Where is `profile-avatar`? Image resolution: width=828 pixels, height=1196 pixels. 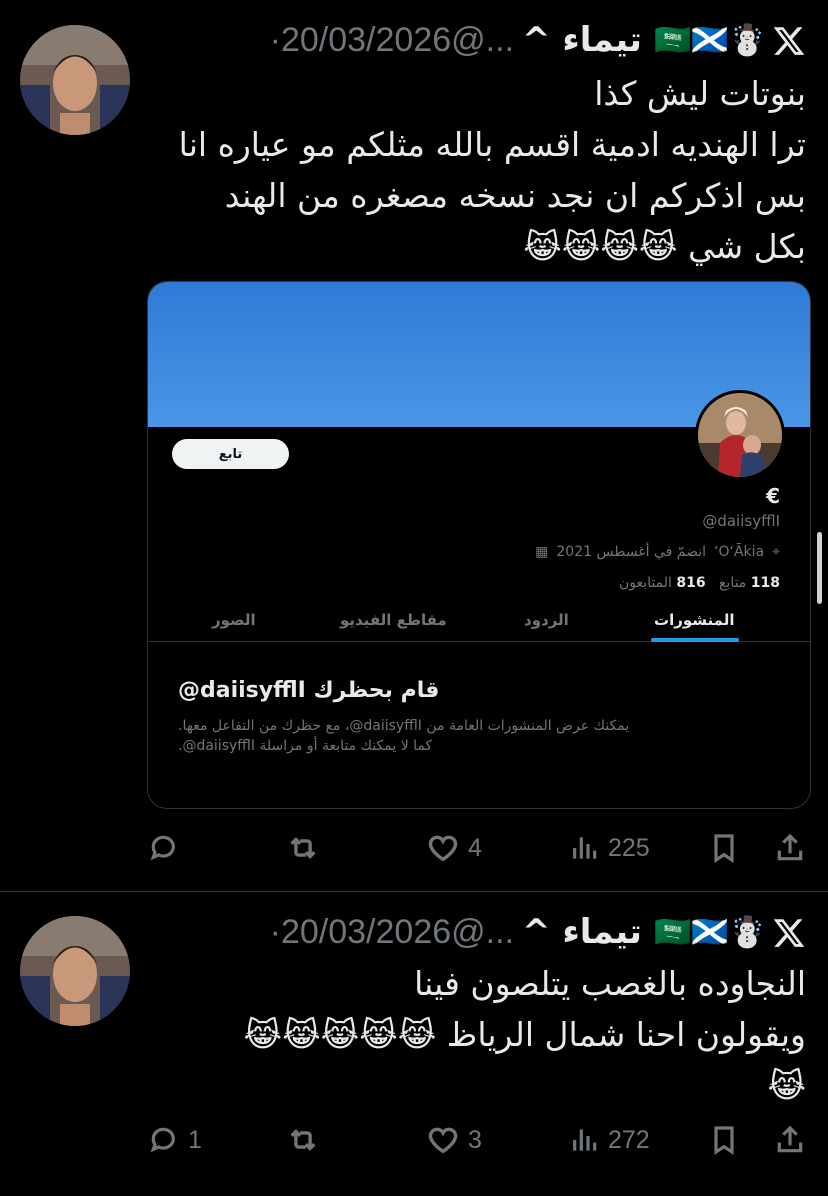 profile-avatar is located at coordinates (740, 435).